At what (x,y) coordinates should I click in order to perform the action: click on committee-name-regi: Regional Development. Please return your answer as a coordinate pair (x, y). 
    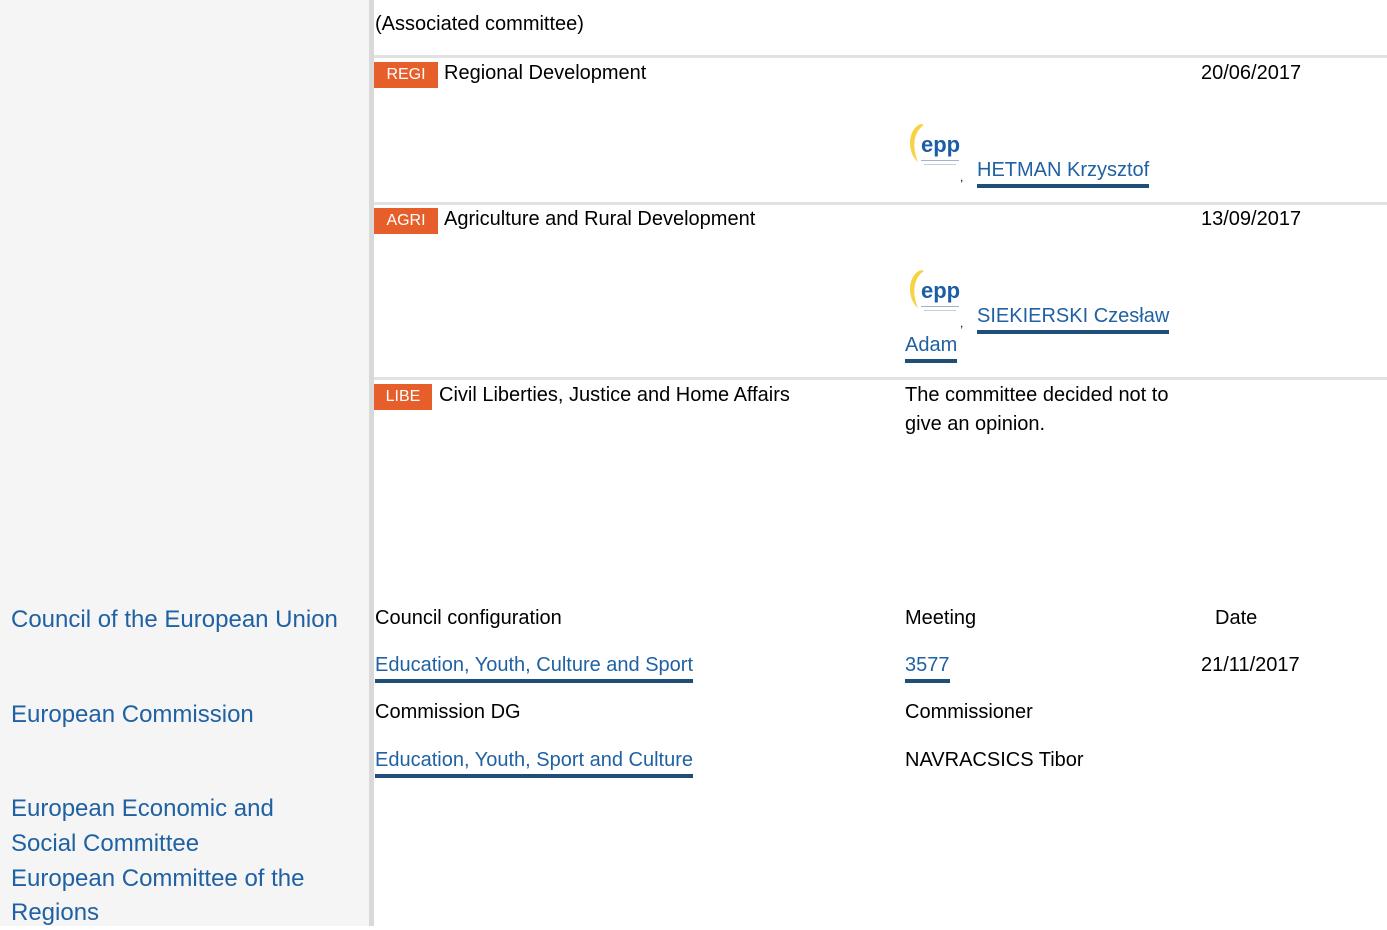
    Looking at the image, I should click on (545, 73).